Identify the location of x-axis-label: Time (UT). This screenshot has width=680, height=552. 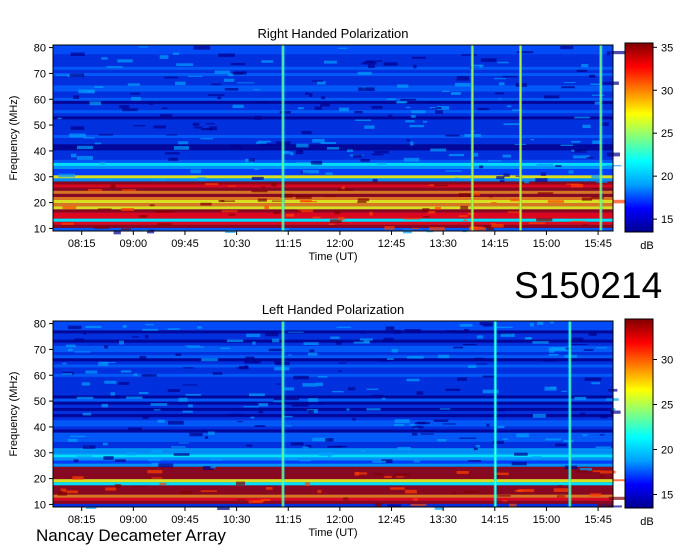
(332, 533).